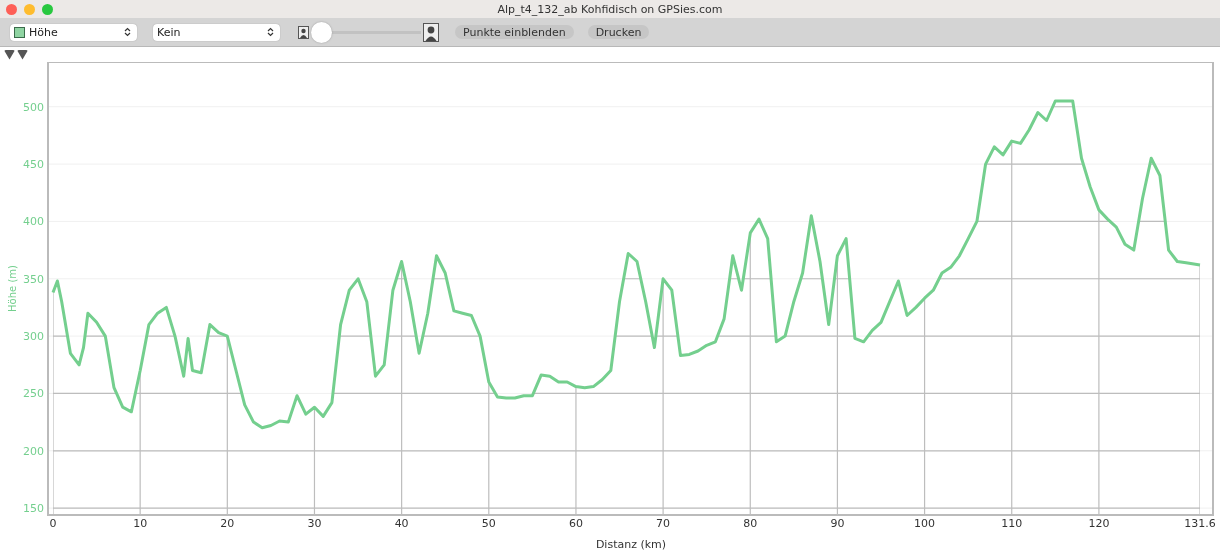 The image size is (1220, 553). Describe the element at coordinates (1099, 523) in the screenshot. I see `x-tick-label: 120` at that location.